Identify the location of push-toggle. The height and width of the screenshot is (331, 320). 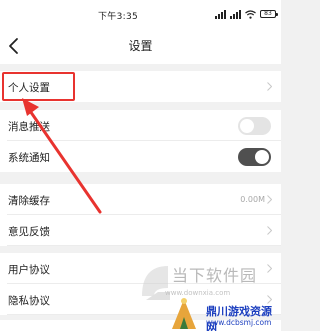
(254, 126).